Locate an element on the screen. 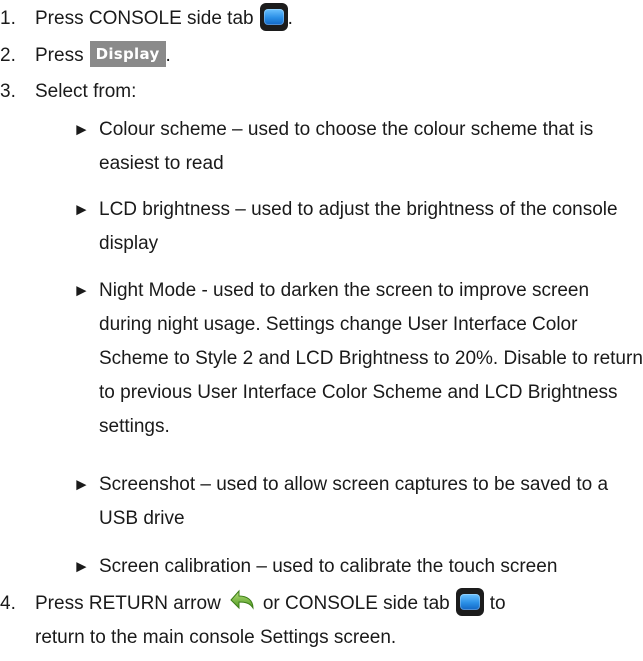 This screenshot has width=643, height=661. step-text: Press is located at coordinates (59, 55).